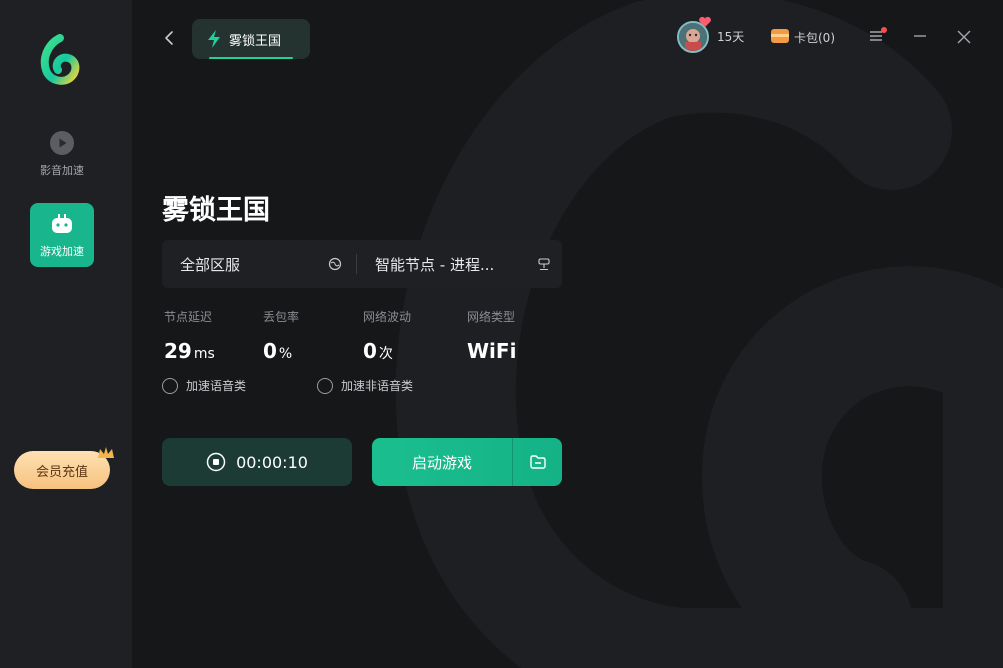 The image size is (1003, 668). What do you see at coordinates (61, 472) in the screenshot?
I see `vip-recharge-label: 会员充值` at bounding box center [61, 472].